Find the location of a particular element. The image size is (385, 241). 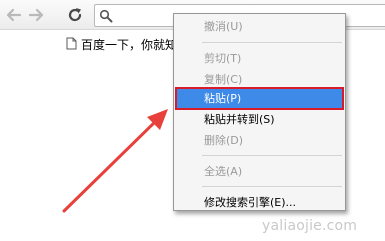

menu-item-delete: 删除(D) is located at coordinates (259, 140).